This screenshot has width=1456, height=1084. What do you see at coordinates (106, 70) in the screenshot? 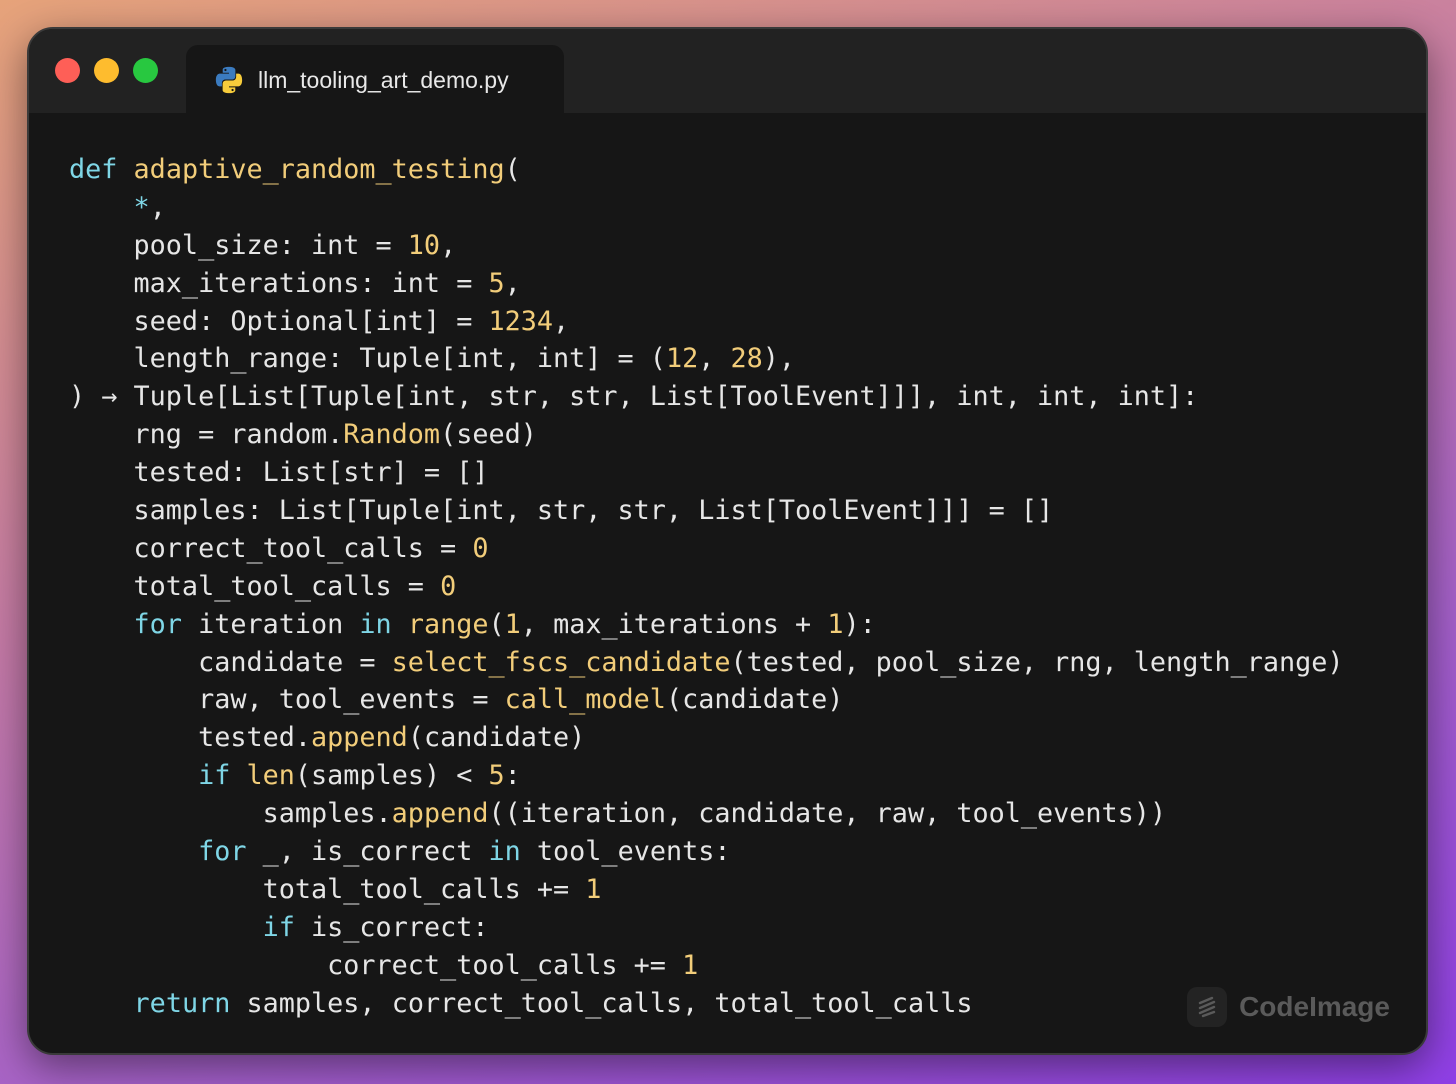
I see `minimize-window-button` at bounding box center [106, 70].